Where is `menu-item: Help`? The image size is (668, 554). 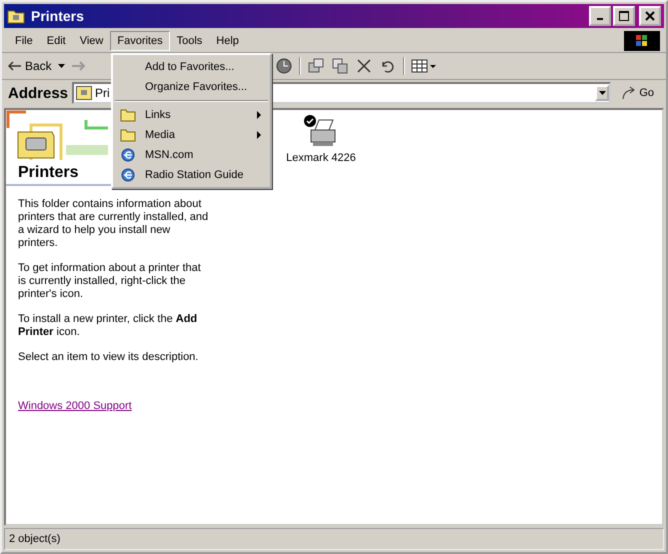
menu-item: Help is located at coordinates (227, 41).